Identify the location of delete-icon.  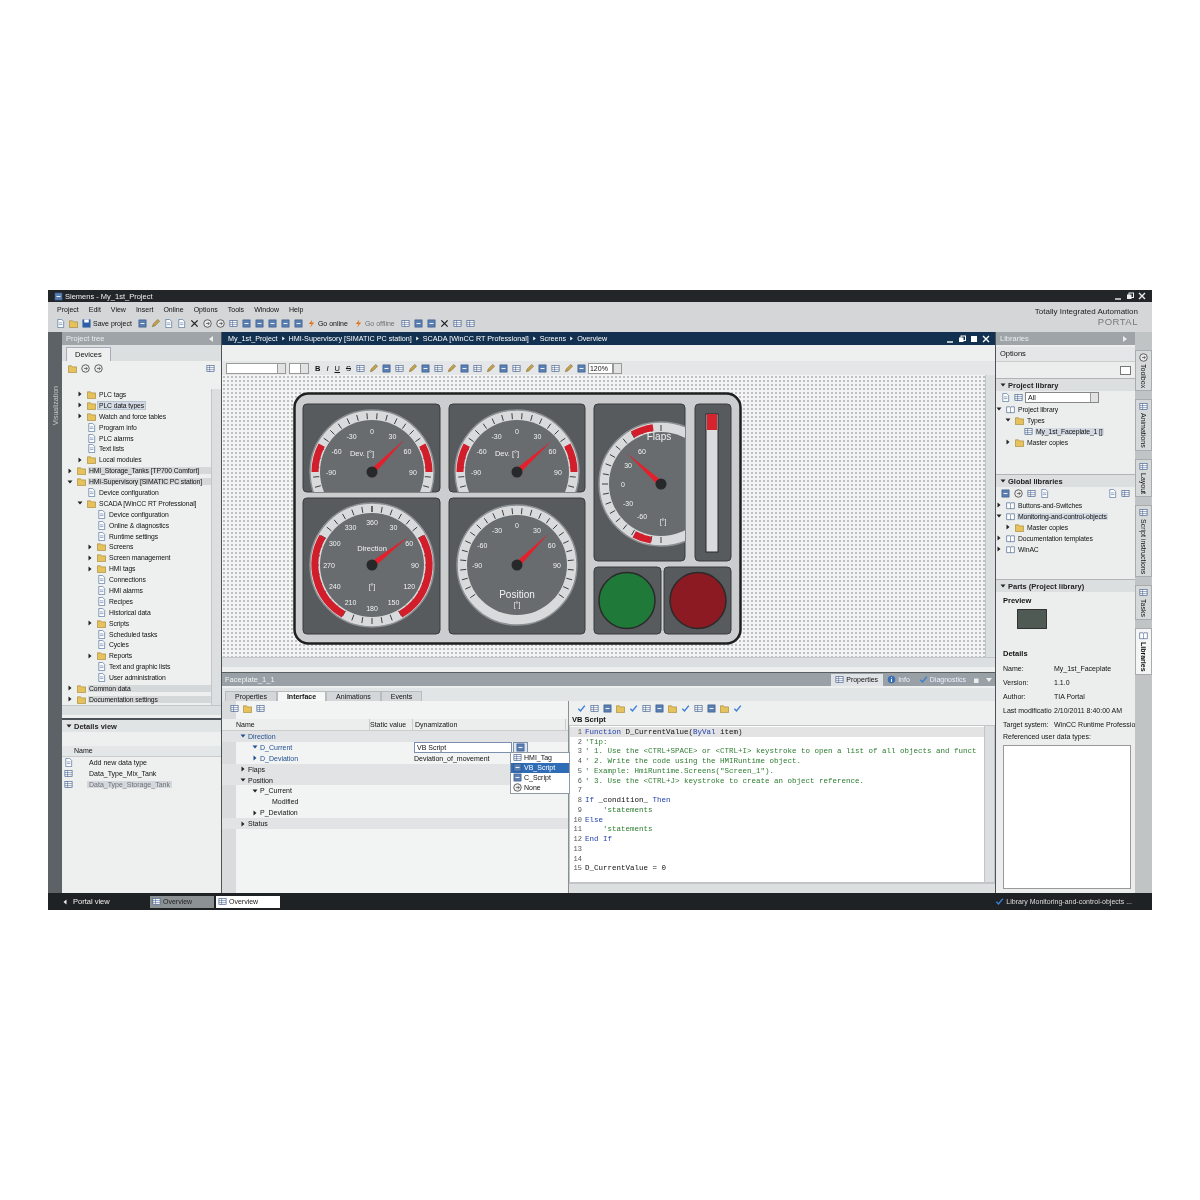
(194, 323).